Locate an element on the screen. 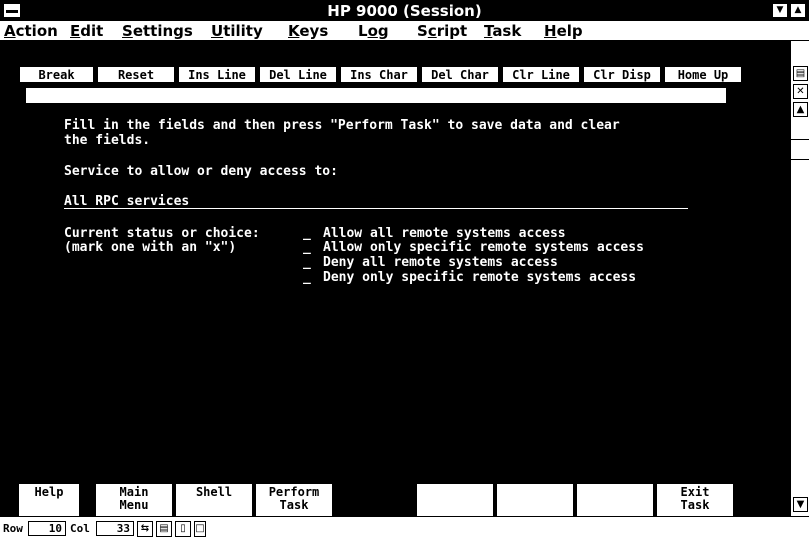  transfer-icon: ⇆ is located at coordinates (145, 529).